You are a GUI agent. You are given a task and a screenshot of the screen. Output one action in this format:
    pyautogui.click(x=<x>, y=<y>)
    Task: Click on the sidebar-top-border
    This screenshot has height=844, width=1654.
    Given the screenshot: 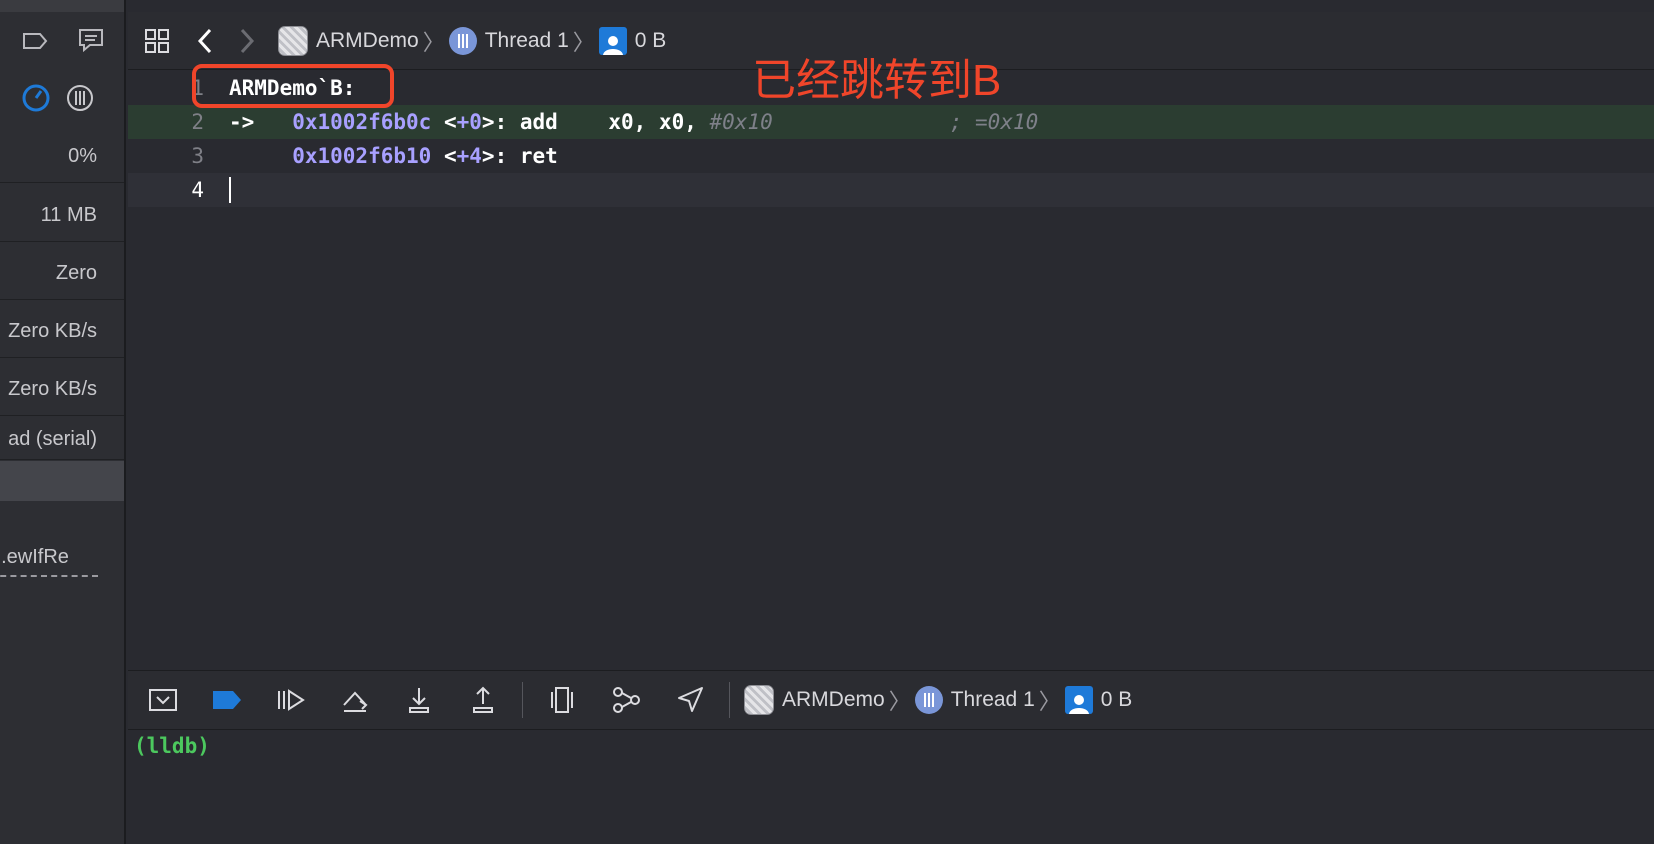 What is the action you would take?
    pyautogui.click(x=62, y=6)
    